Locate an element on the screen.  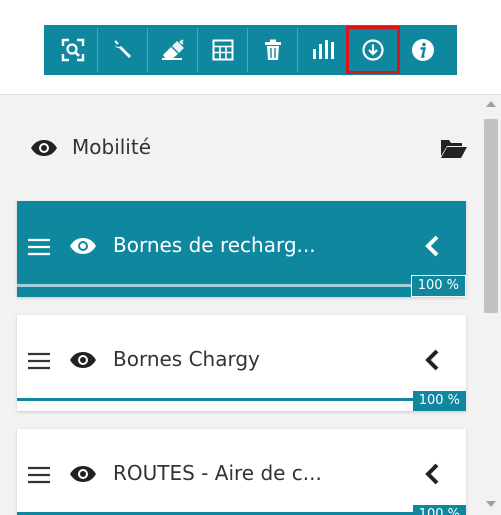
zoom-extent-icon is located at coordinates (72, 50).